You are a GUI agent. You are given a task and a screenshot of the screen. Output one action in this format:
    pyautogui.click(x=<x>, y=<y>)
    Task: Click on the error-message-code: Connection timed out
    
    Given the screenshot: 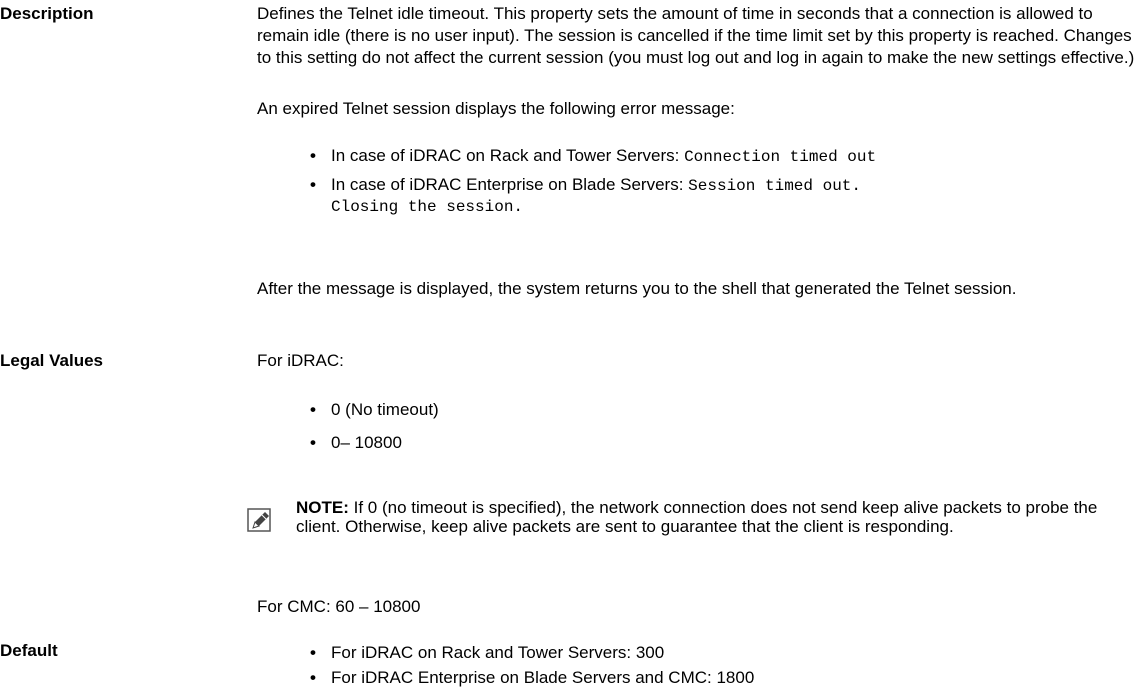 What is the action you would take?
    pyautogui.click(x=780, y=157)
    